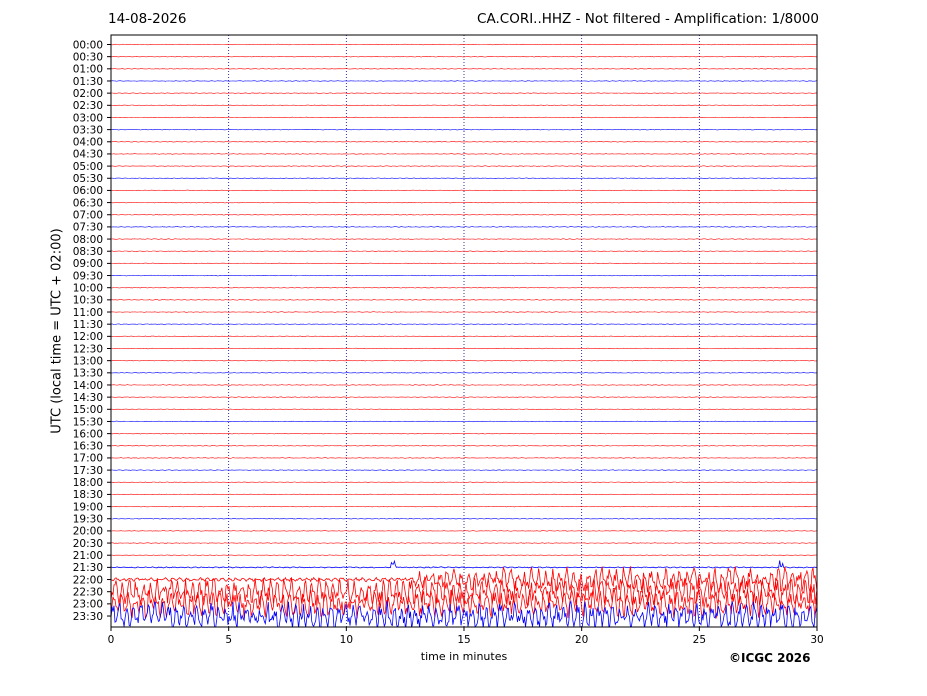 The height and width of the screenshot is (696, 927). What do you see at coordinates (88, 410) in the screenshot?
I see `y-tick-label-30: 15:00` at bounding box center [88, 410].